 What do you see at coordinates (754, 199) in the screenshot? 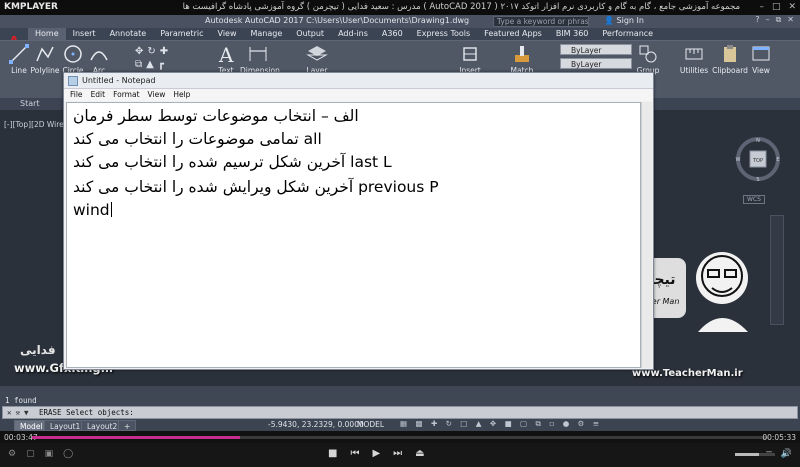
I see `wcs-menu: WCS` at bounding box center [754, 199].